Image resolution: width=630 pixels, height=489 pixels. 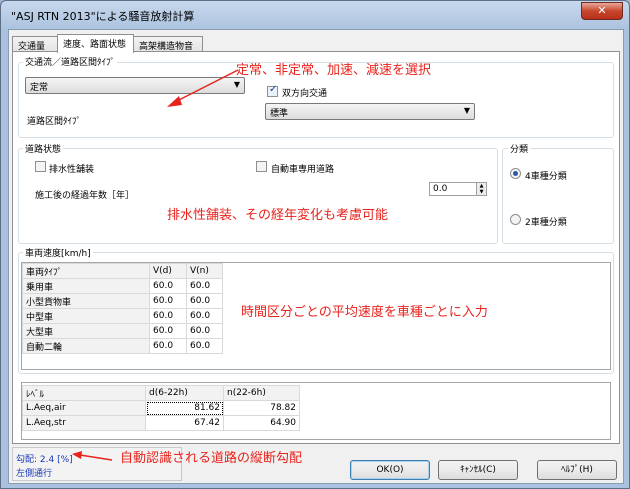 I want to click on column-header: n(22-6h), so click(x=261, y=393).